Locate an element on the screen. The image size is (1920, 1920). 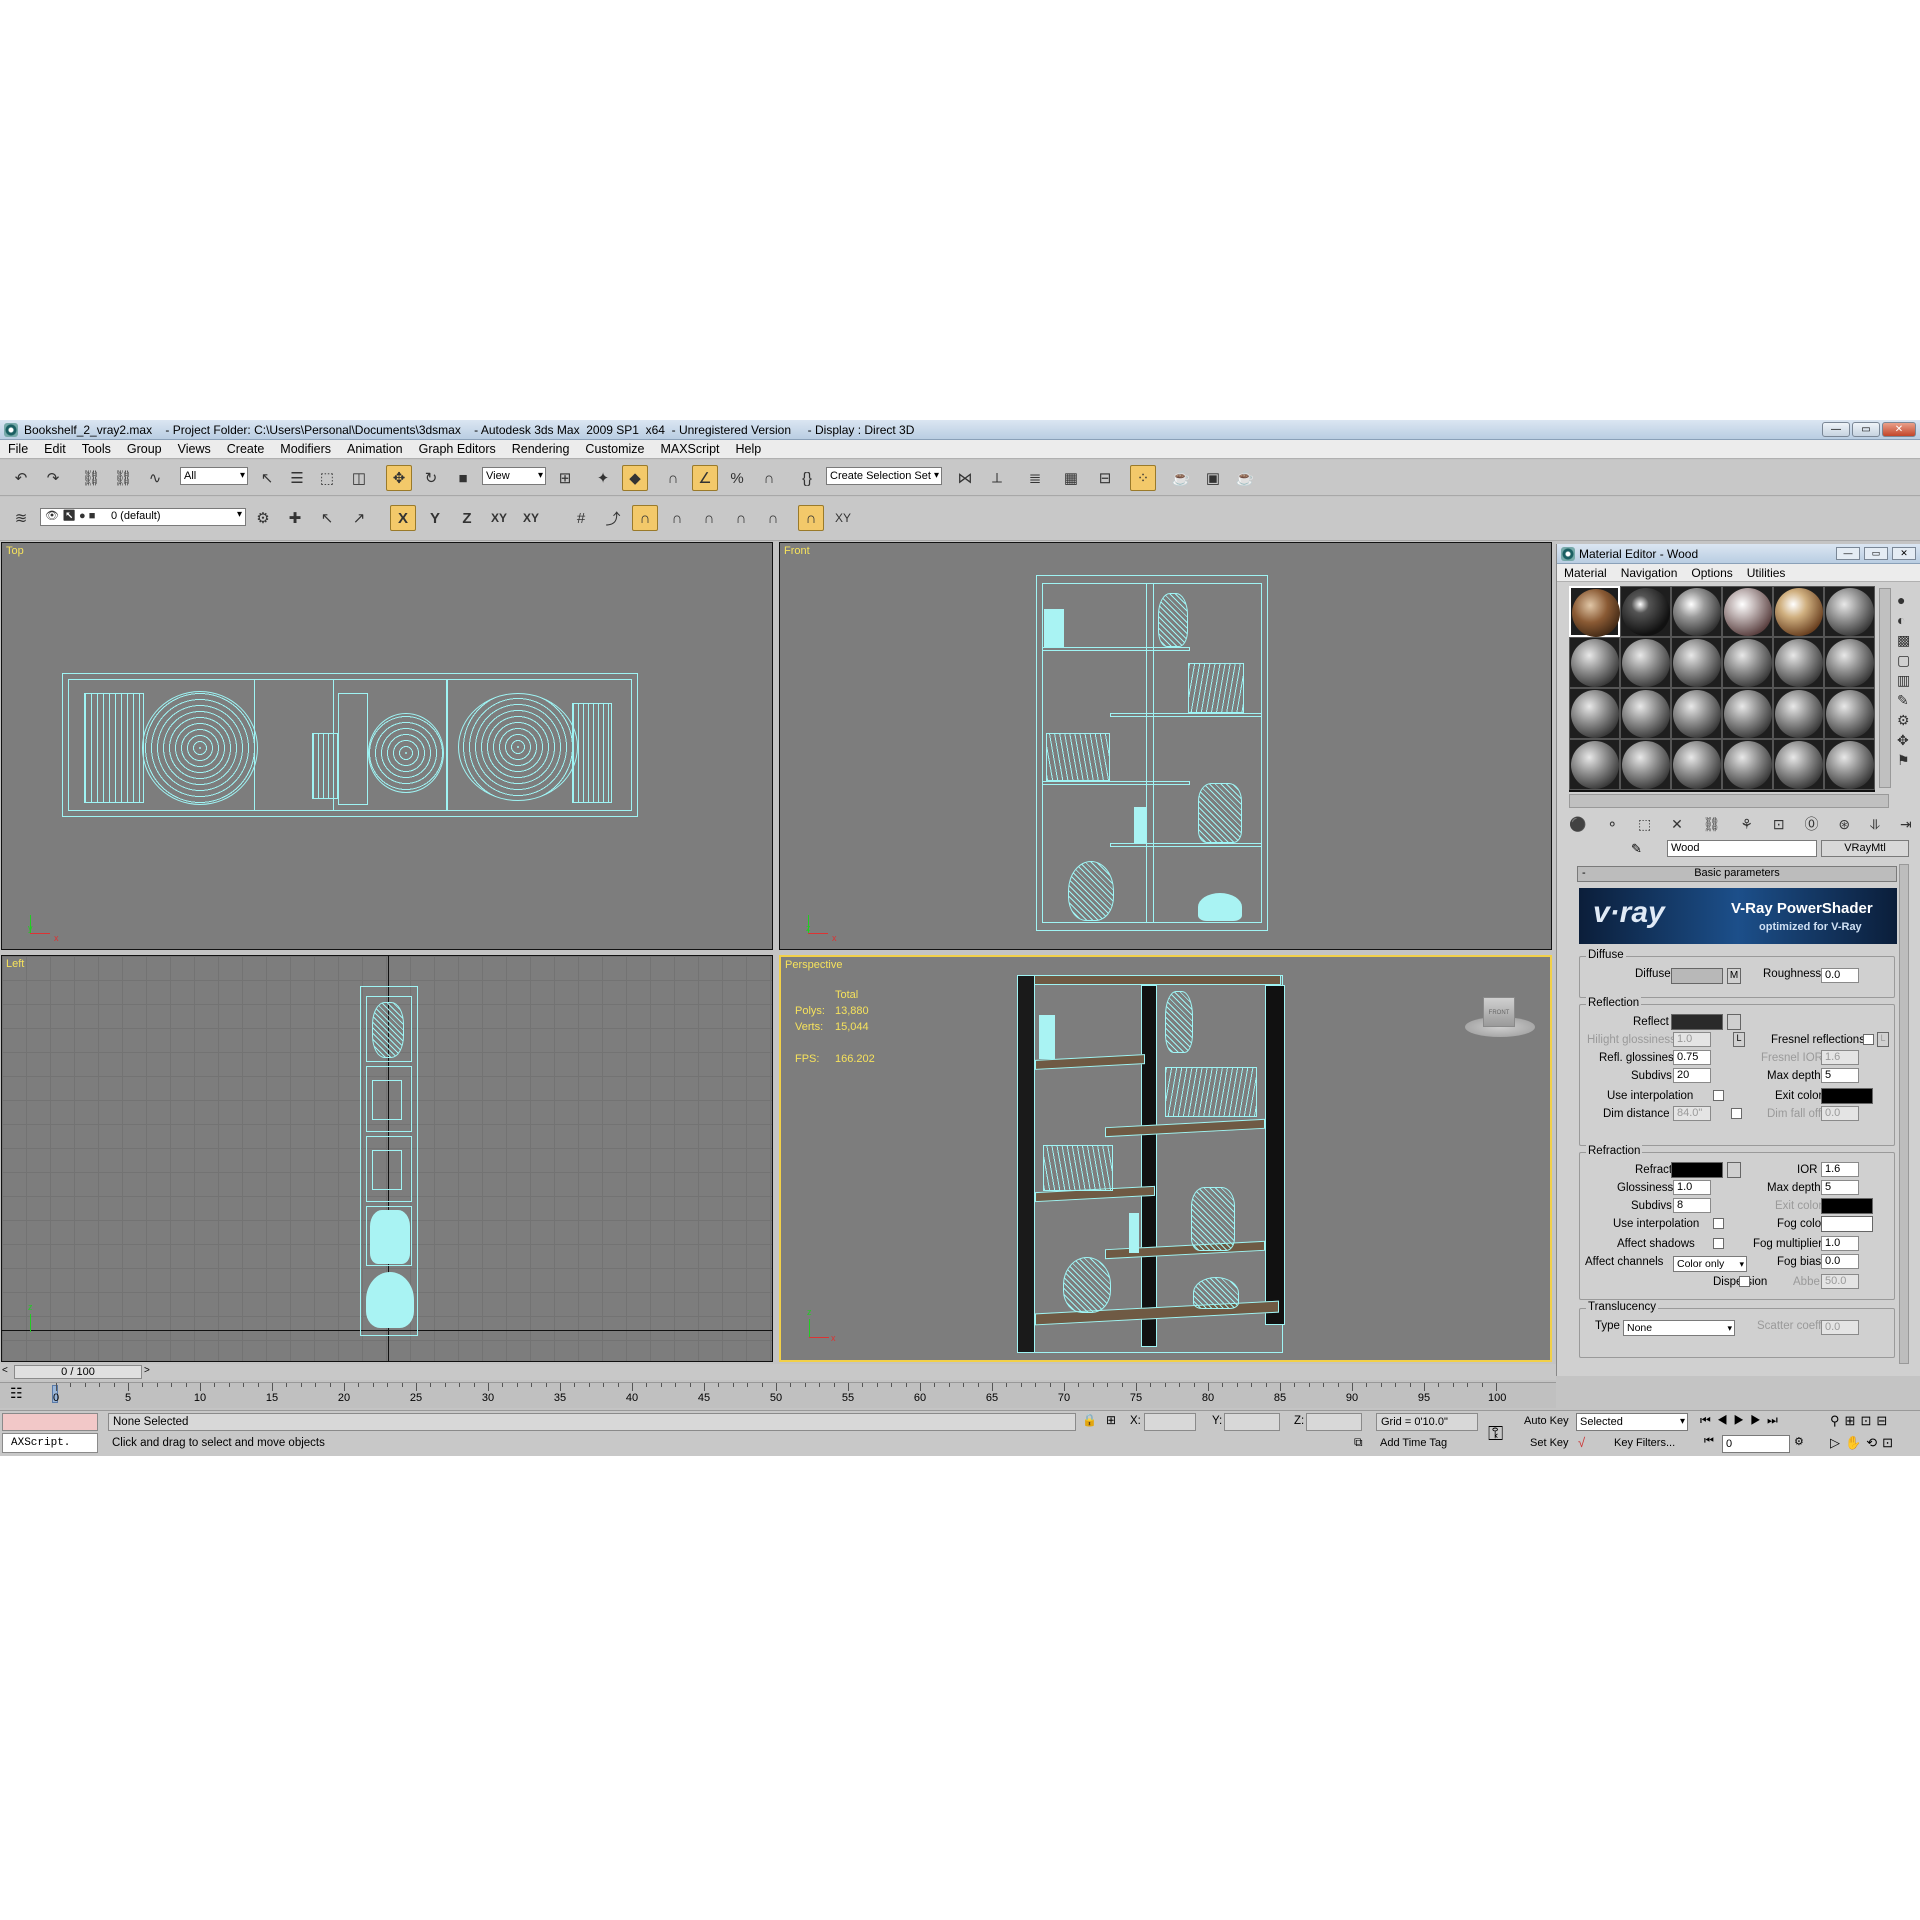
select-link-icon: ⛓ is located at coordinates (91, 478).